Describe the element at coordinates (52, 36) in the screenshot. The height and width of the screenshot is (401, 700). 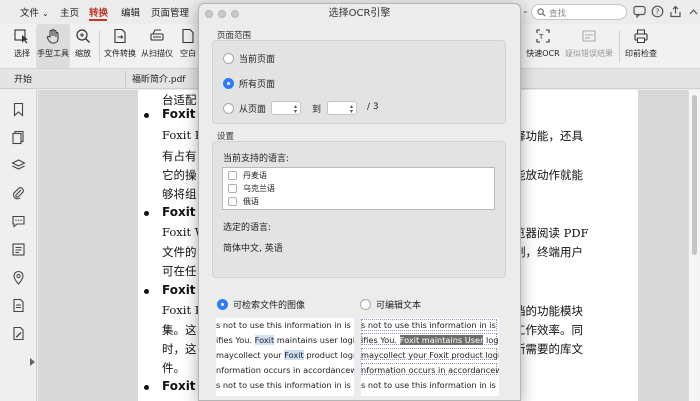
I see `hand-icon` at that location.